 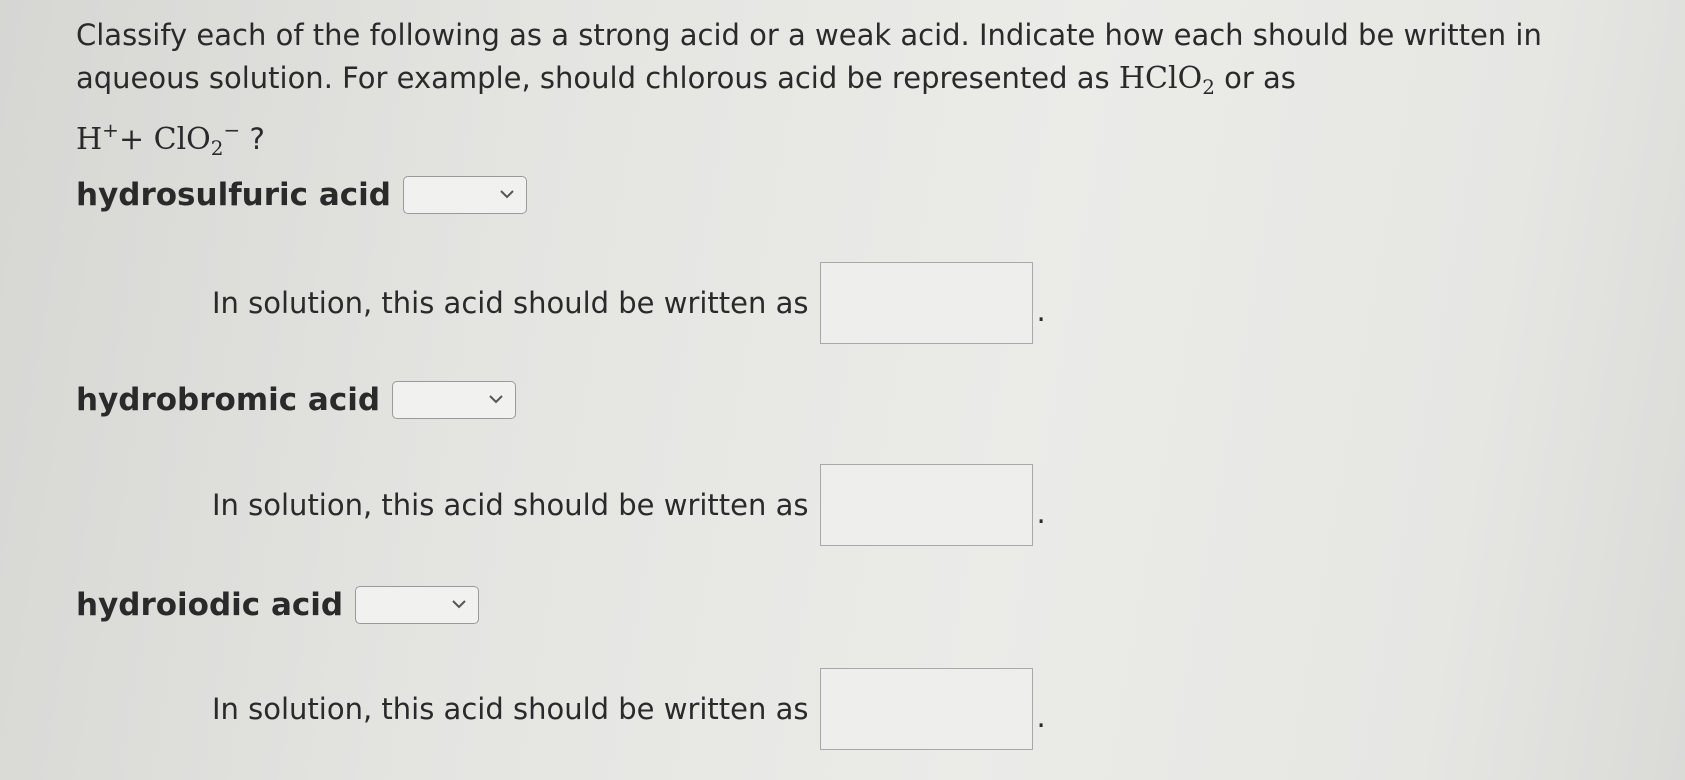 I want to click on acid-label: hydroiodic acid, so click(x=210, y=605).